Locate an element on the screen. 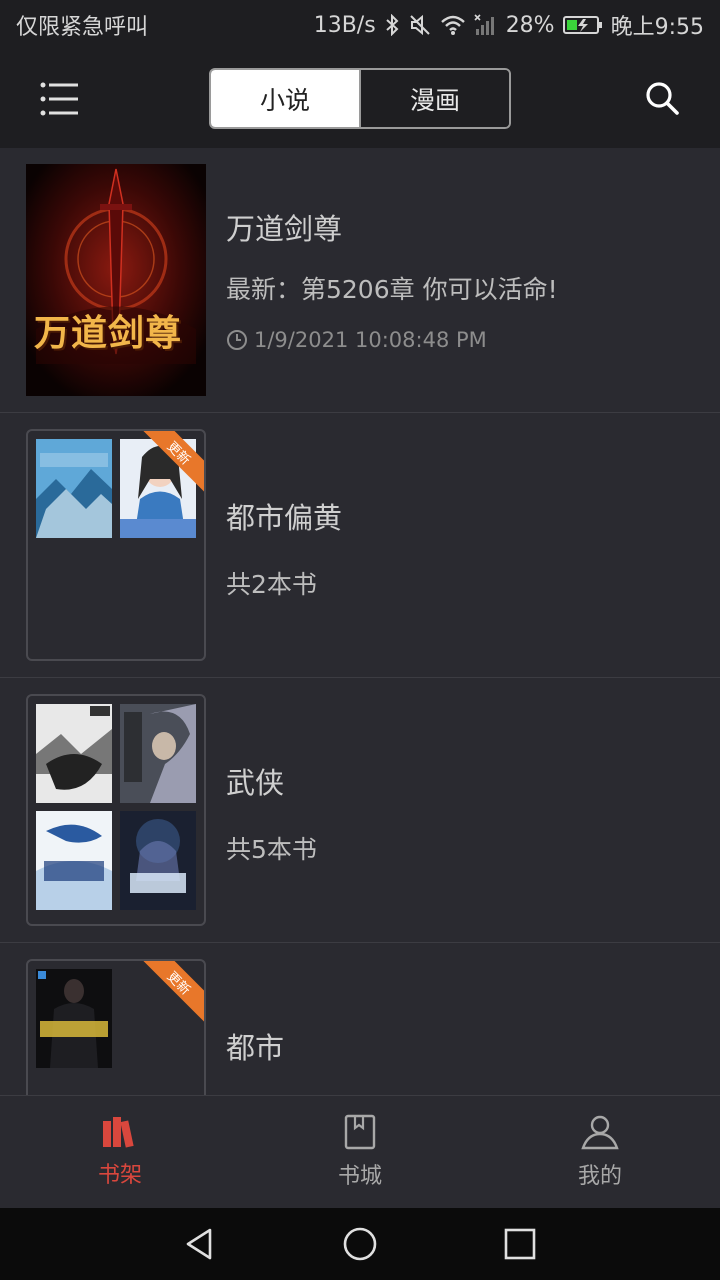 The width and height of the screenshot is (720, 1280). group-cover is located at coordinates (116, 810).